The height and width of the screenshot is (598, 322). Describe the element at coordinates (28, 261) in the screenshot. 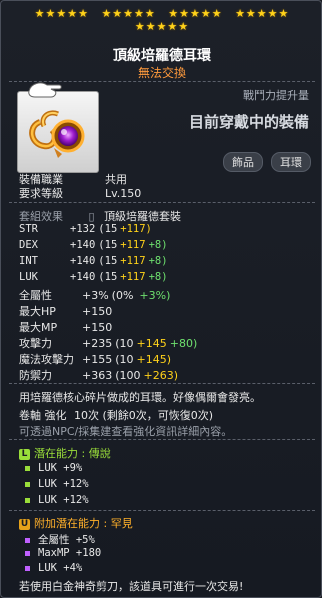

I see `stat-name: INT` at that location.